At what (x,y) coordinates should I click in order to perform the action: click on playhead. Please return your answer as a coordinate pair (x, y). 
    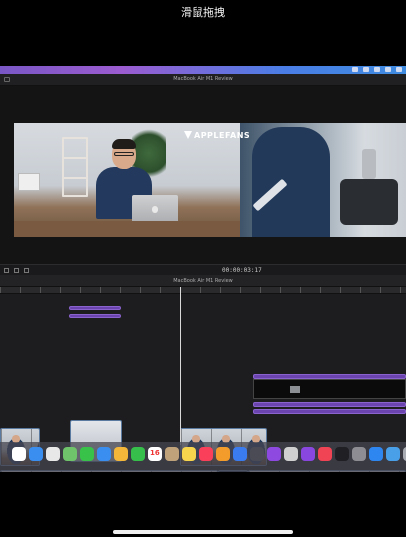
    Looking at the image, I should click on (180, 366).